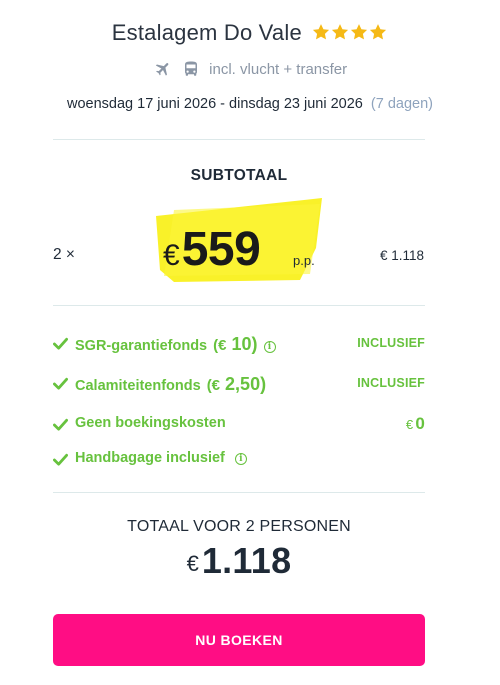 This screenshot has height=685, width=500. I want to click on feature-calamiteiten: Calamiteitenfonds (€ 2,50) INCLUSIEF, so click(239, 386).